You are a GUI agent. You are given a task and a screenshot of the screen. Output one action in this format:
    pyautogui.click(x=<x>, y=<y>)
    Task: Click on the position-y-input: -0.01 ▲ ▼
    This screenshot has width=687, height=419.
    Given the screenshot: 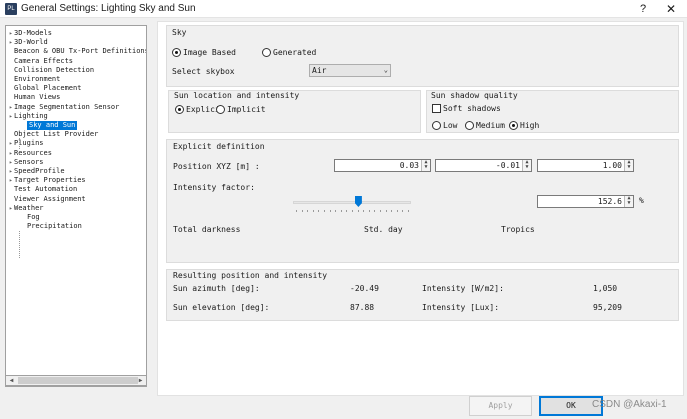 What is the action you would take?
    pyautogui.click(x=483, y=165)
    